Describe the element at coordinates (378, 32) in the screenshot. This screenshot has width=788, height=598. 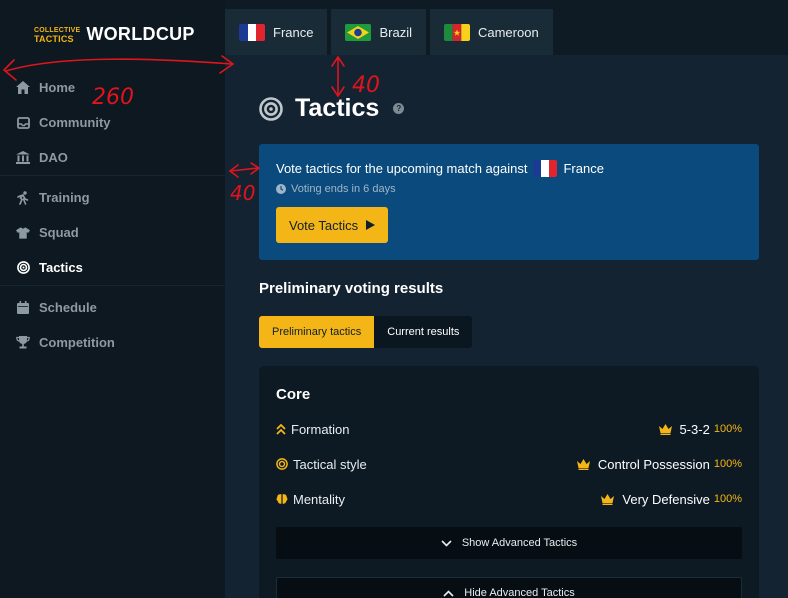
I see `tab-brazil: Brazil` at that location.